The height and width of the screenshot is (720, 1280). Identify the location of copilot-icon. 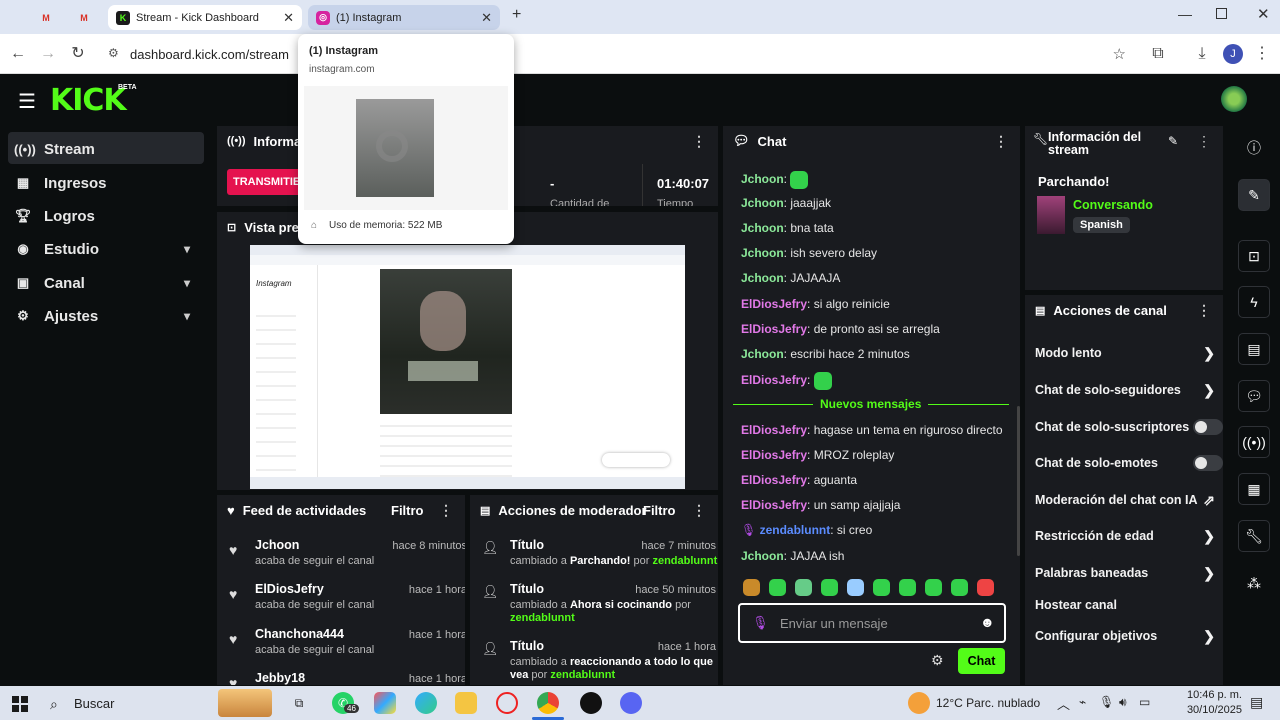
(385, 703).